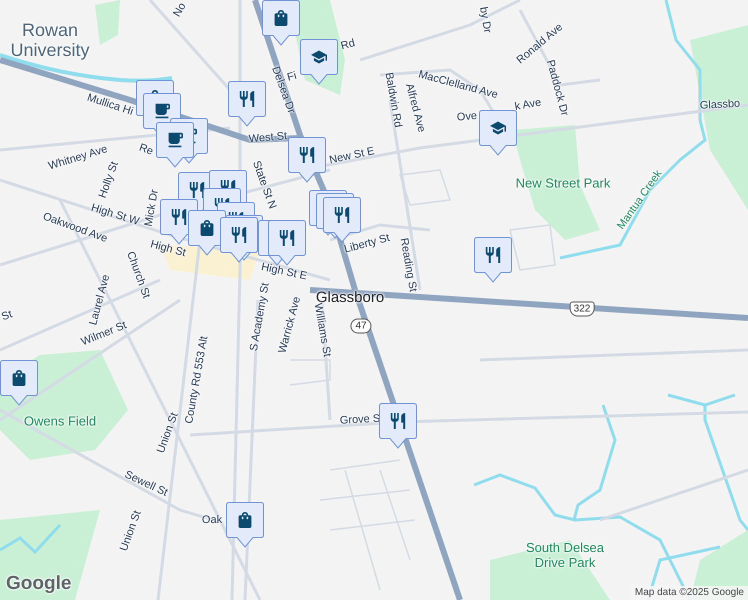 The width and height of the screenshot is (748, 600). What do you see at coordinates (152, 208) in the screenshot?
I see `street-label: Mick Dr` at bounding box center [152, 208].